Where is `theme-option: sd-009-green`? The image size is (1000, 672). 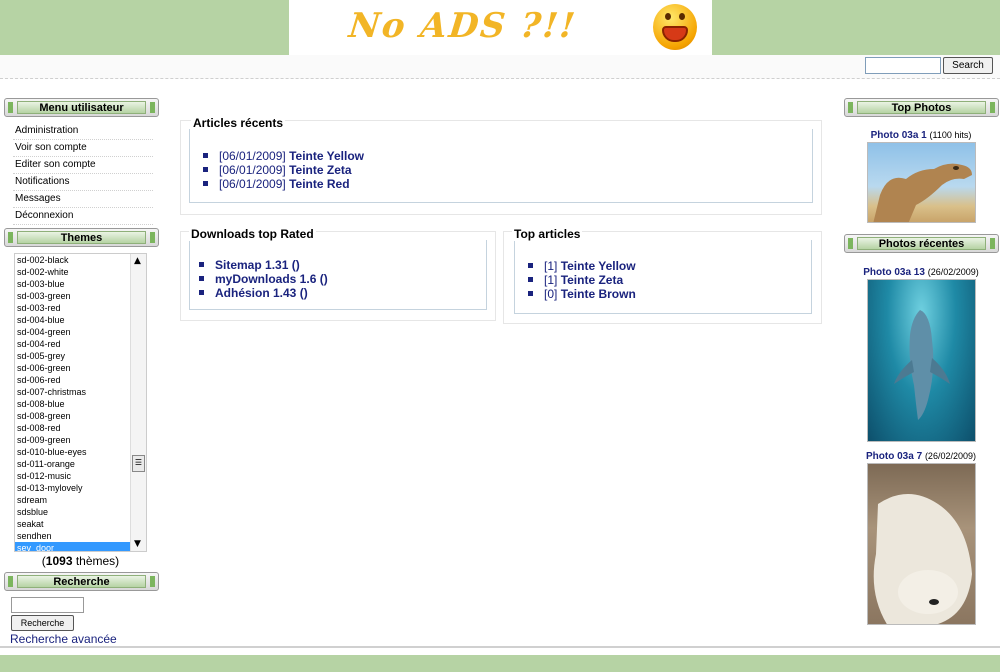
theme-option: sd-009-green is located at coordinates (72, 440).